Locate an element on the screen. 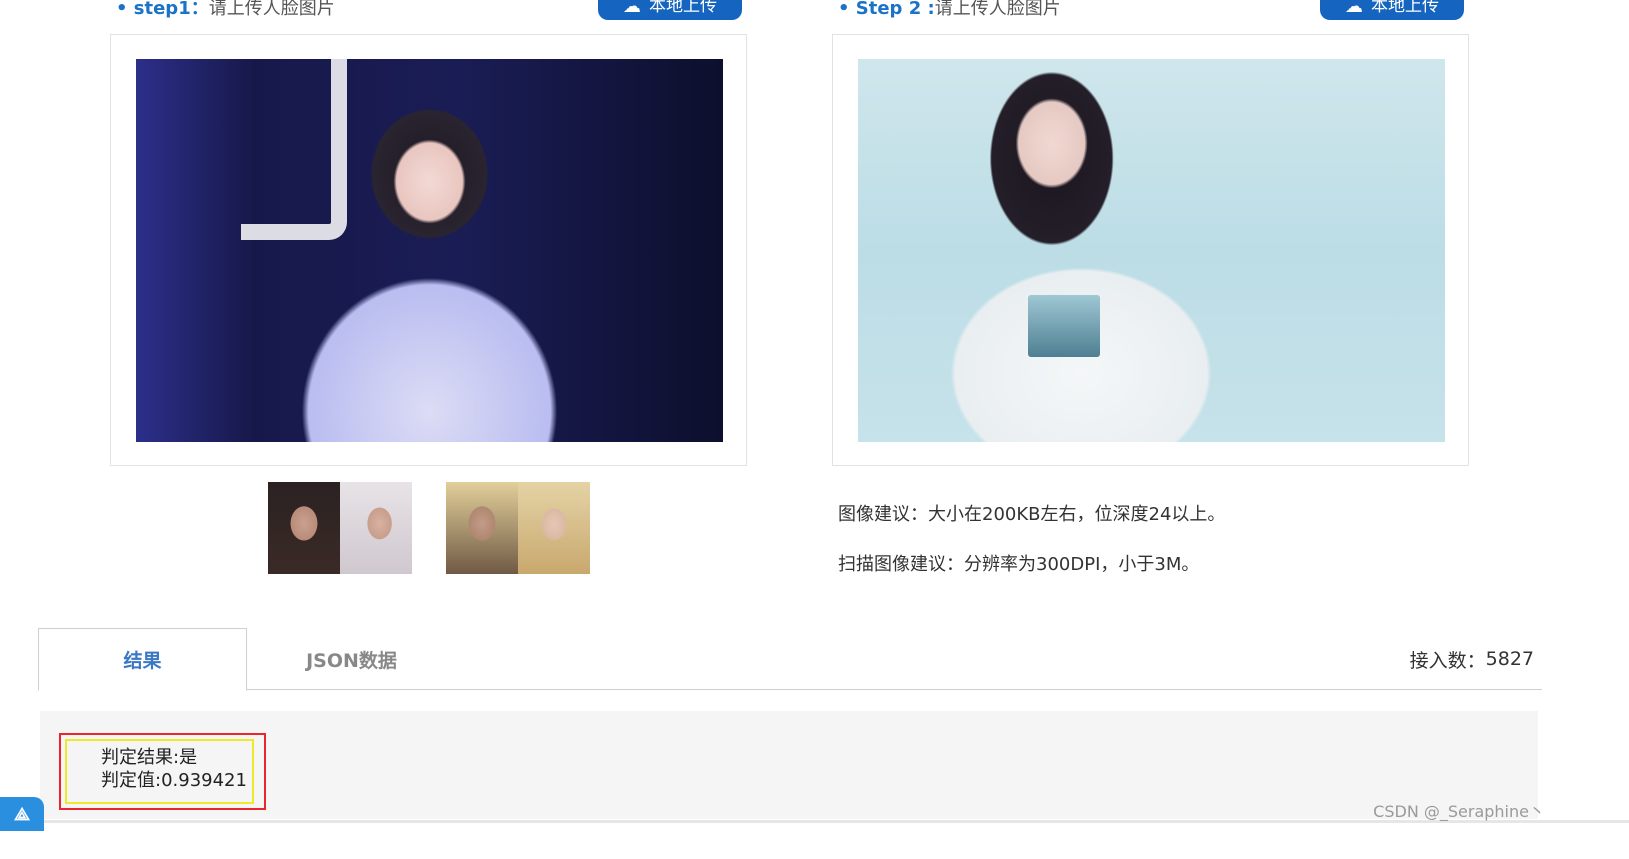  upload-button-2: ☁ 本地上传 is located at coordinates (1392, 10).